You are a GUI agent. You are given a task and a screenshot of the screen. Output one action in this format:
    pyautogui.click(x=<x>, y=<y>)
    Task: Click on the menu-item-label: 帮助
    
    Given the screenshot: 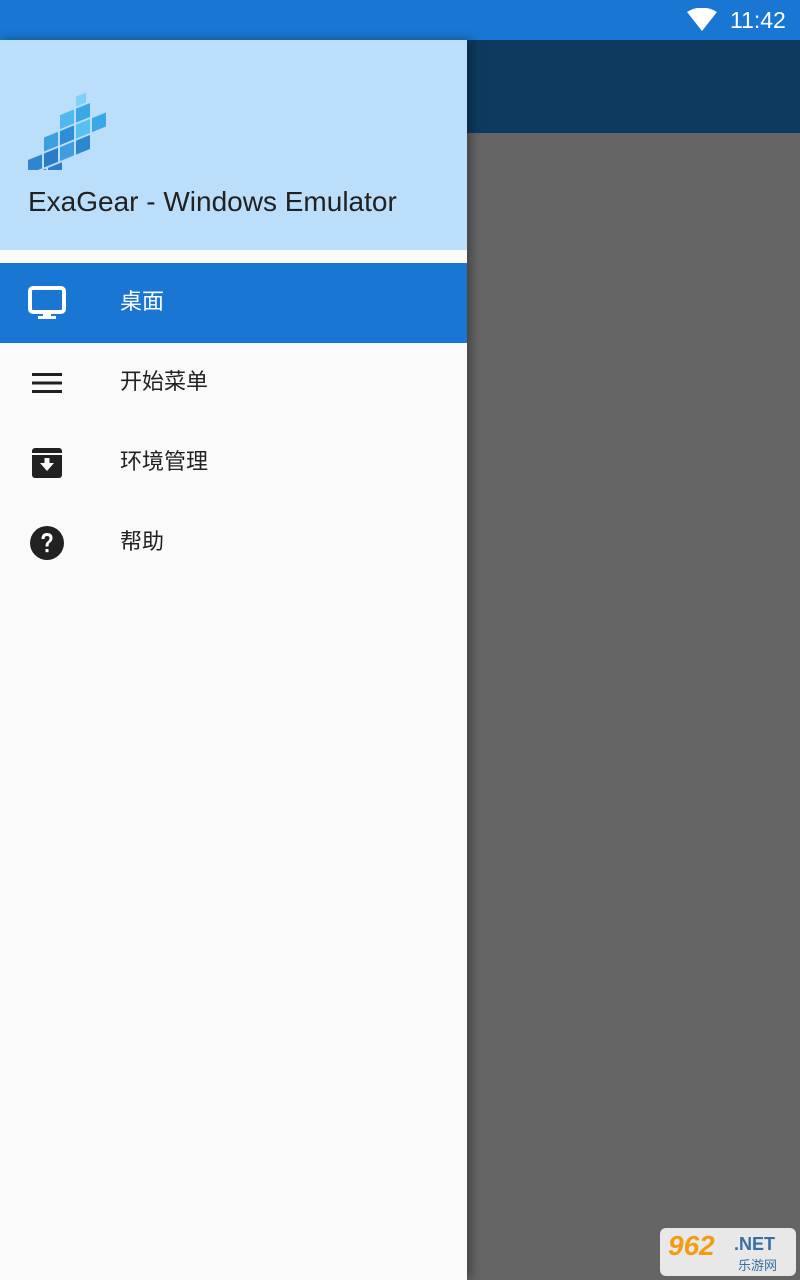 What is the action you would take?
    pyautogui.click(x=142, y=542)
    